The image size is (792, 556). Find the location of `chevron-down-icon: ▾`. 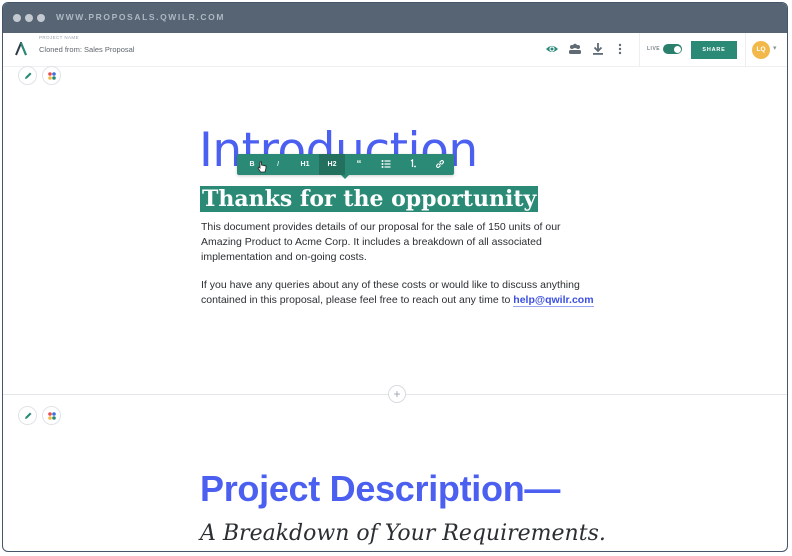

chevron-down-icon: ▾ is located at coordinates (775, 48).